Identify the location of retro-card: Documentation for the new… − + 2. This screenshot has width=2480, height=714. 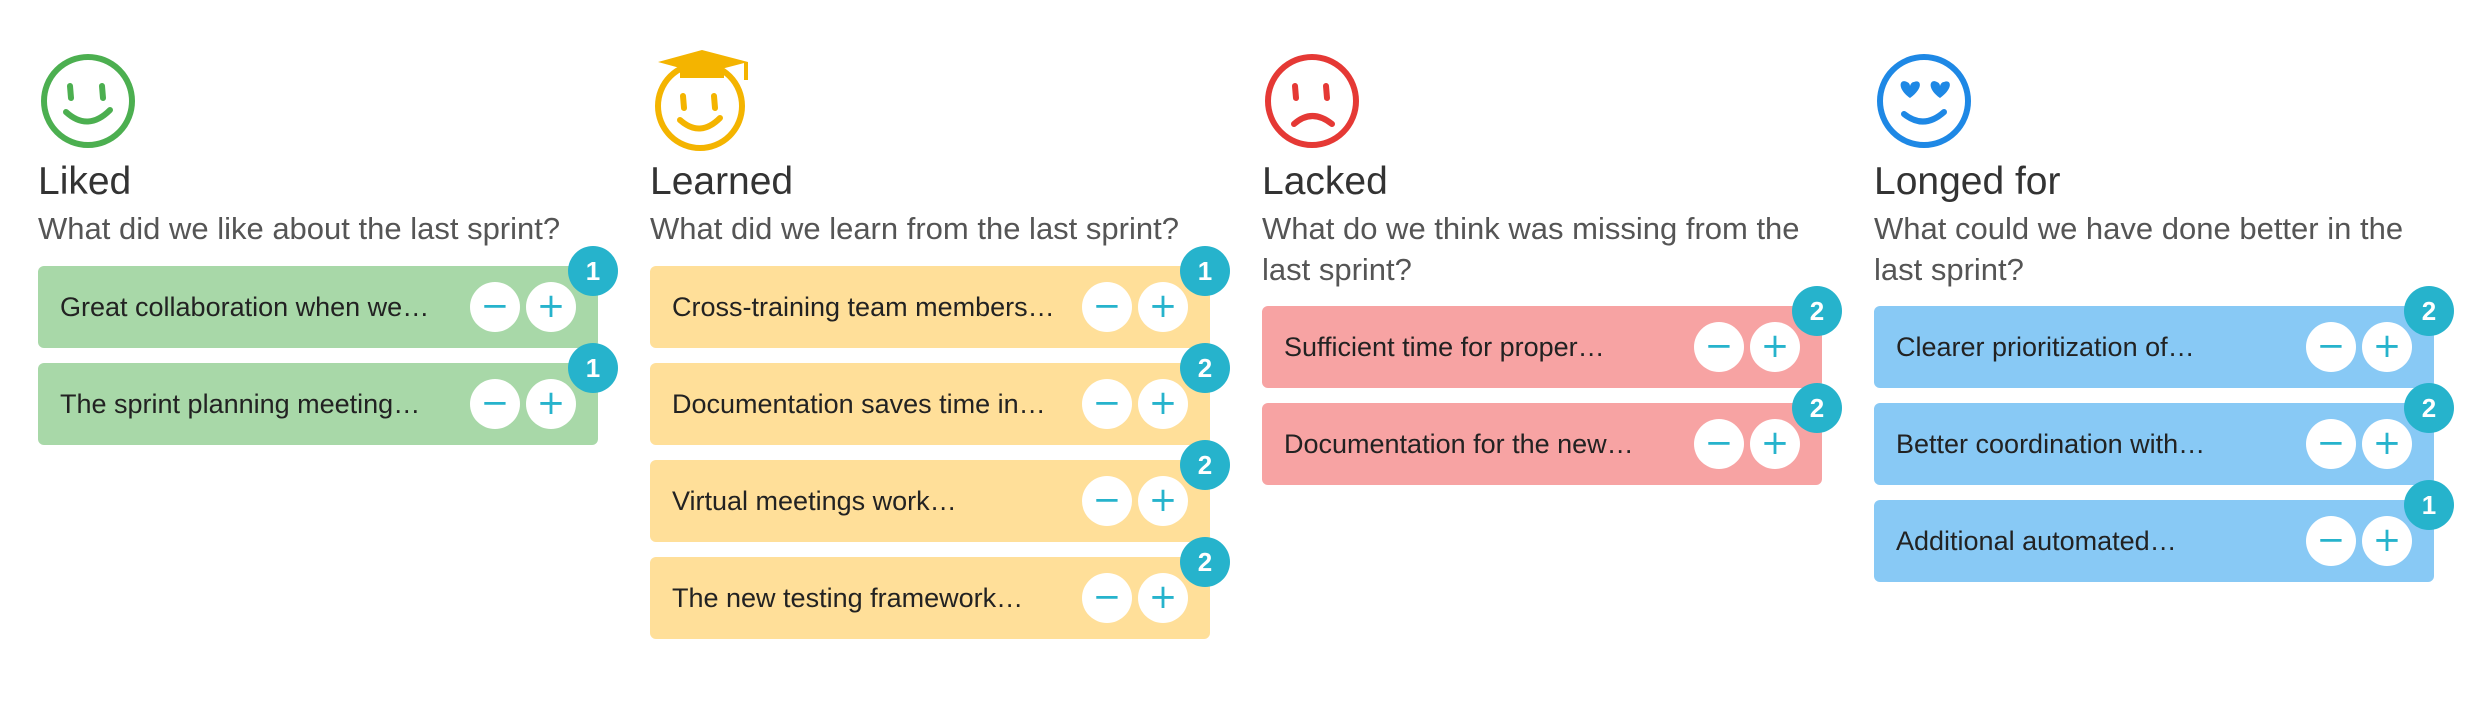
(1552, 434).